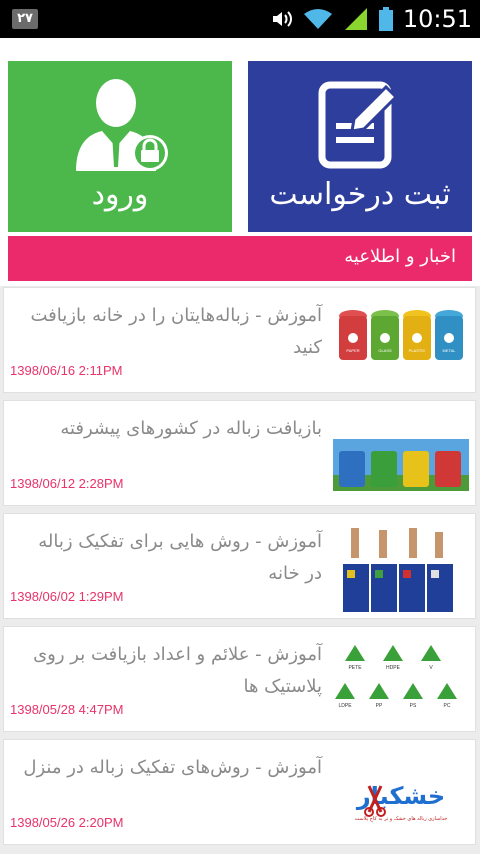 The width and height of the screenshot is (480, 854). Describe the element at coordinates (437, 19) in the screenshot. I see `status-time: 10:51` at that location.